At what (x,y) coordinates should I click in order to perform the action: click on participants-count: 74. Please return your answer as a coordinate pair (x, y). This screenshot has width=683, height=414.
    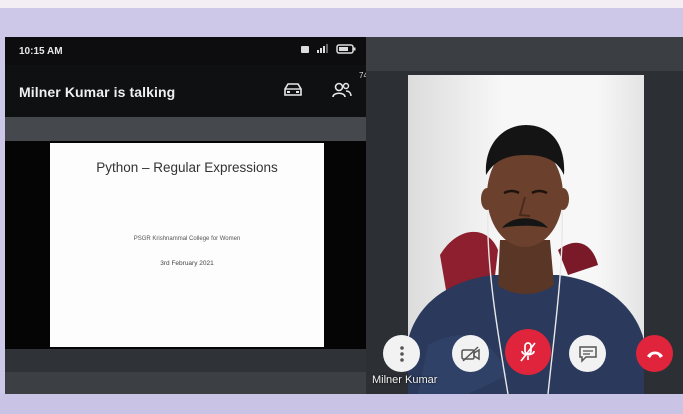
    Looking at the image, I should click on (362, 75).